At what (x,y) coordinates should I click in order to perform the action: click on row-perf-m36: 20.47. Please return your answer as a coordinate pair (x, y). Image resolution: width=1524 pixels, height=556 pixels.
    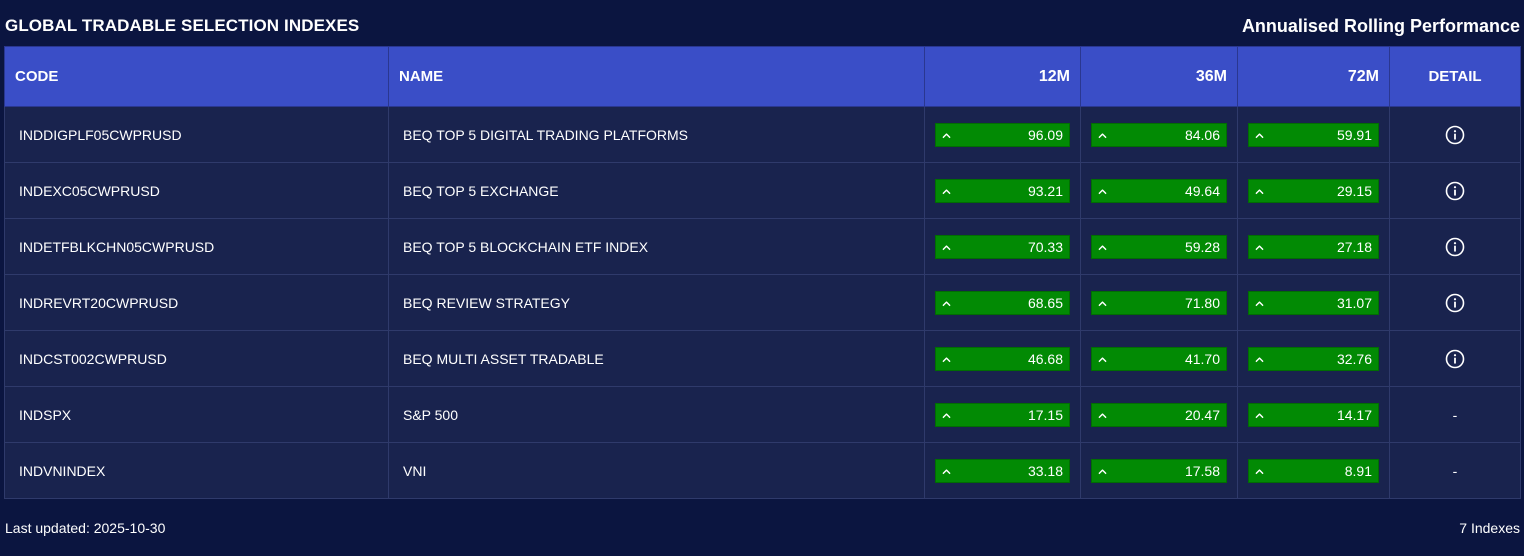
    Looking at the image, I should click on (1159, 414).